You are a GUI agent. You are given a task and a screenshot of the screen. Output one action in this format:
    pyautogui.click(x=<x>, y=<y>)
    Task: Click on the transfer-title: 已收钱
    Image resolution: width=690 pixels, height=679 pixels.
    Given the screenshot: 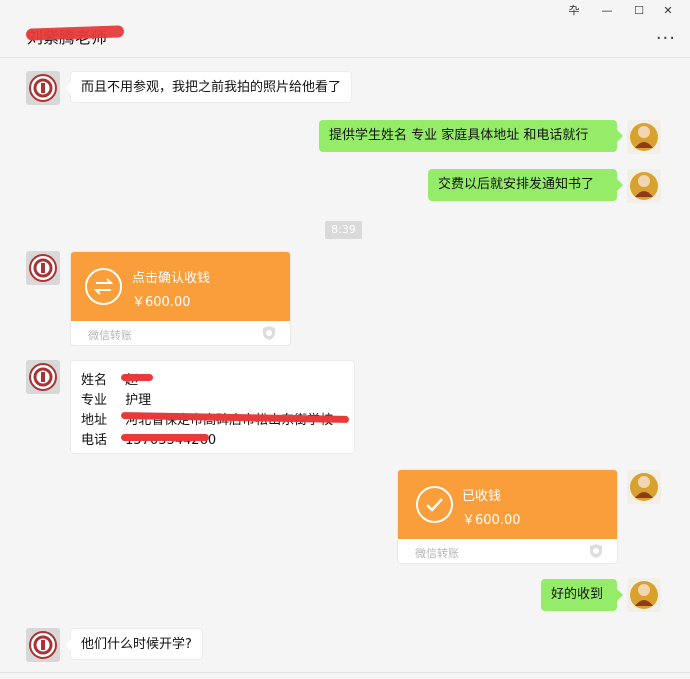 What is the action you would take?
    pyautogui.click(x=482, y=496)
    